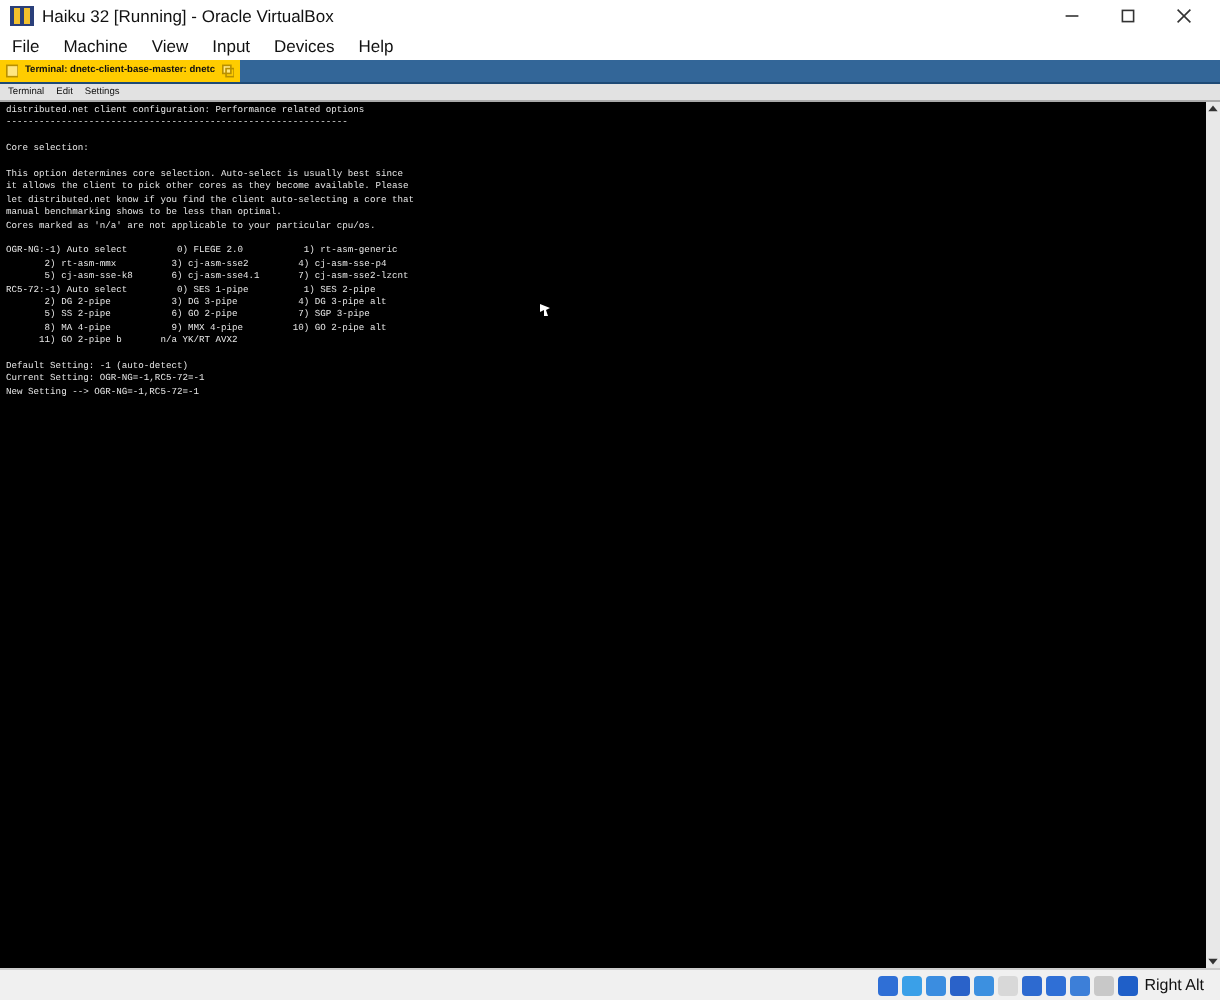 This screenshot has width=1220, height=1000. What do you see at coordinates (1184, 16) in the screenshot?
I see `close-icon` at bounding box center [1184, 16].